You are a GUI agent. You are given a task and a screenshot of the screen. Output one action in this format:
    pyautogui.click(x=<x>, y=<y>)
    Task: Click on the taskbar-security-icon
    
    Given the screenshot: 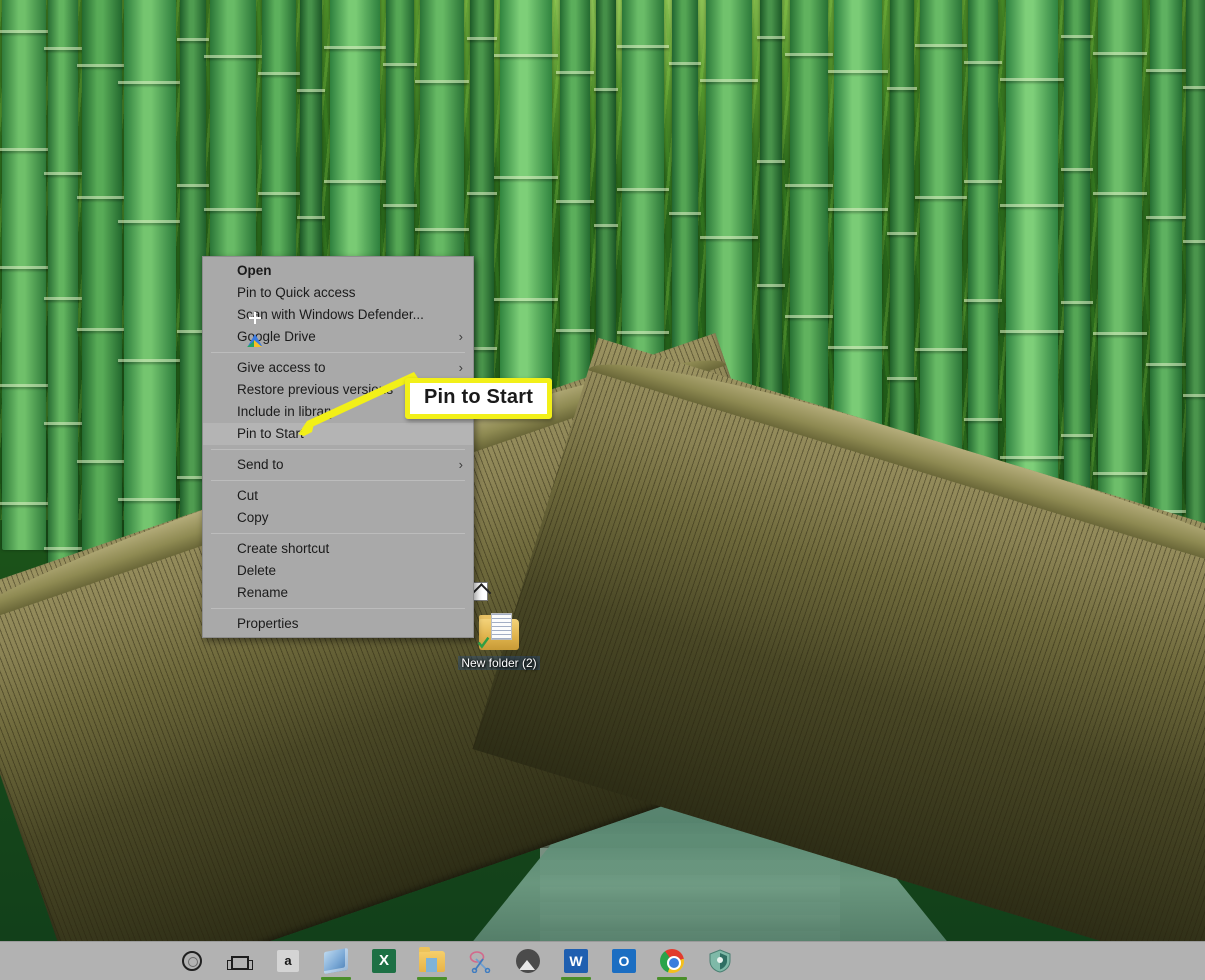 What is the action you would take?
    pyautogui.click(x=720, y=961)
    